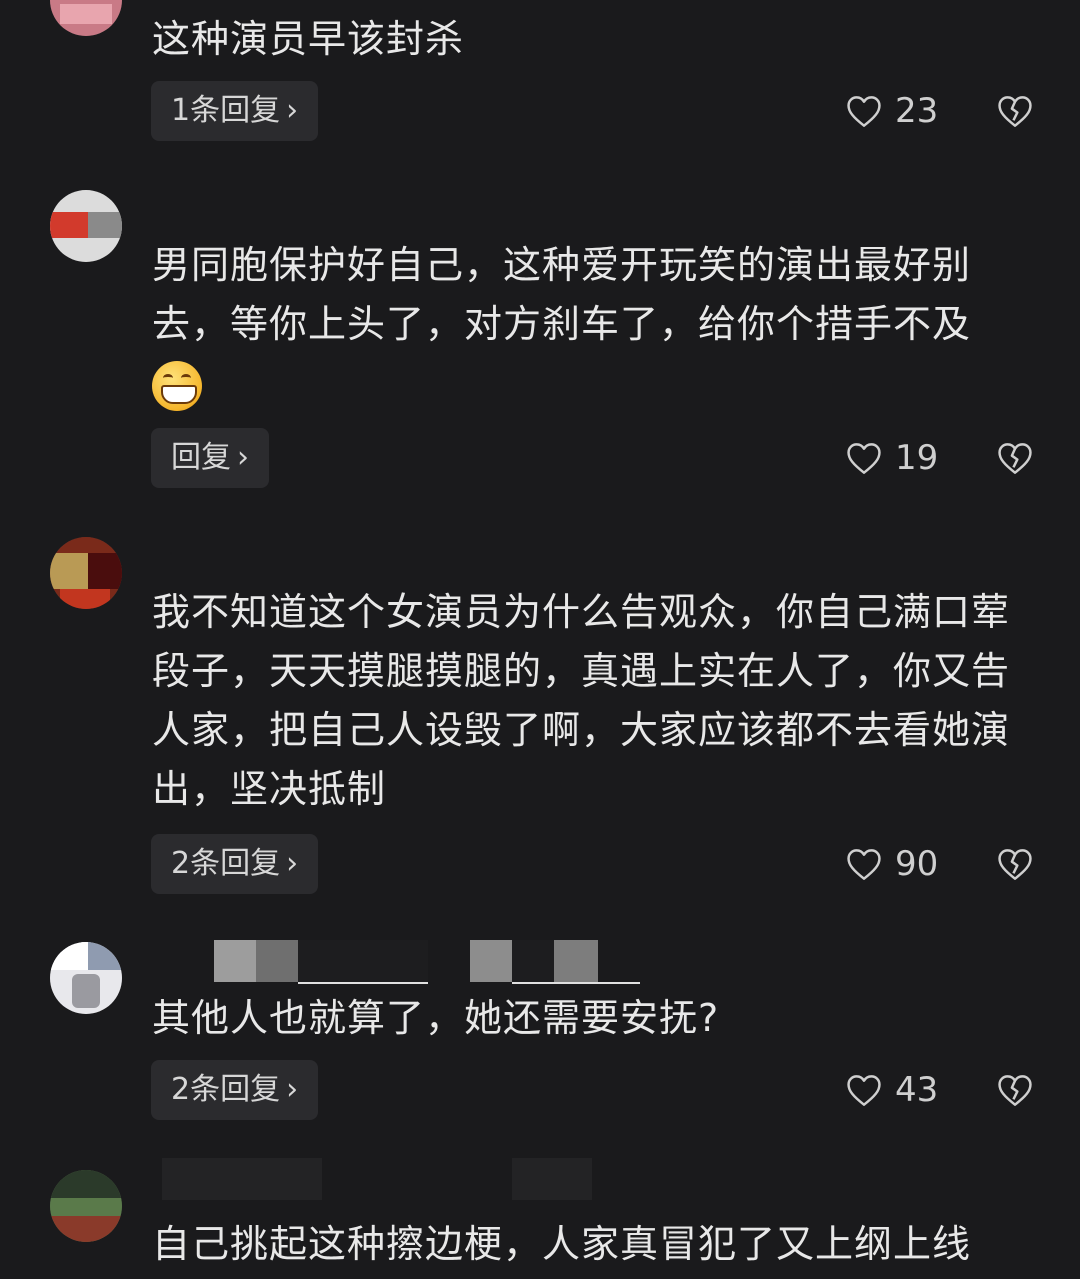 The image size is (1080, 1279). What do you see at coordinates (226, 110) in the screenshot?
I see `reply-label: 1条回复` at bounding box center [226, 110].